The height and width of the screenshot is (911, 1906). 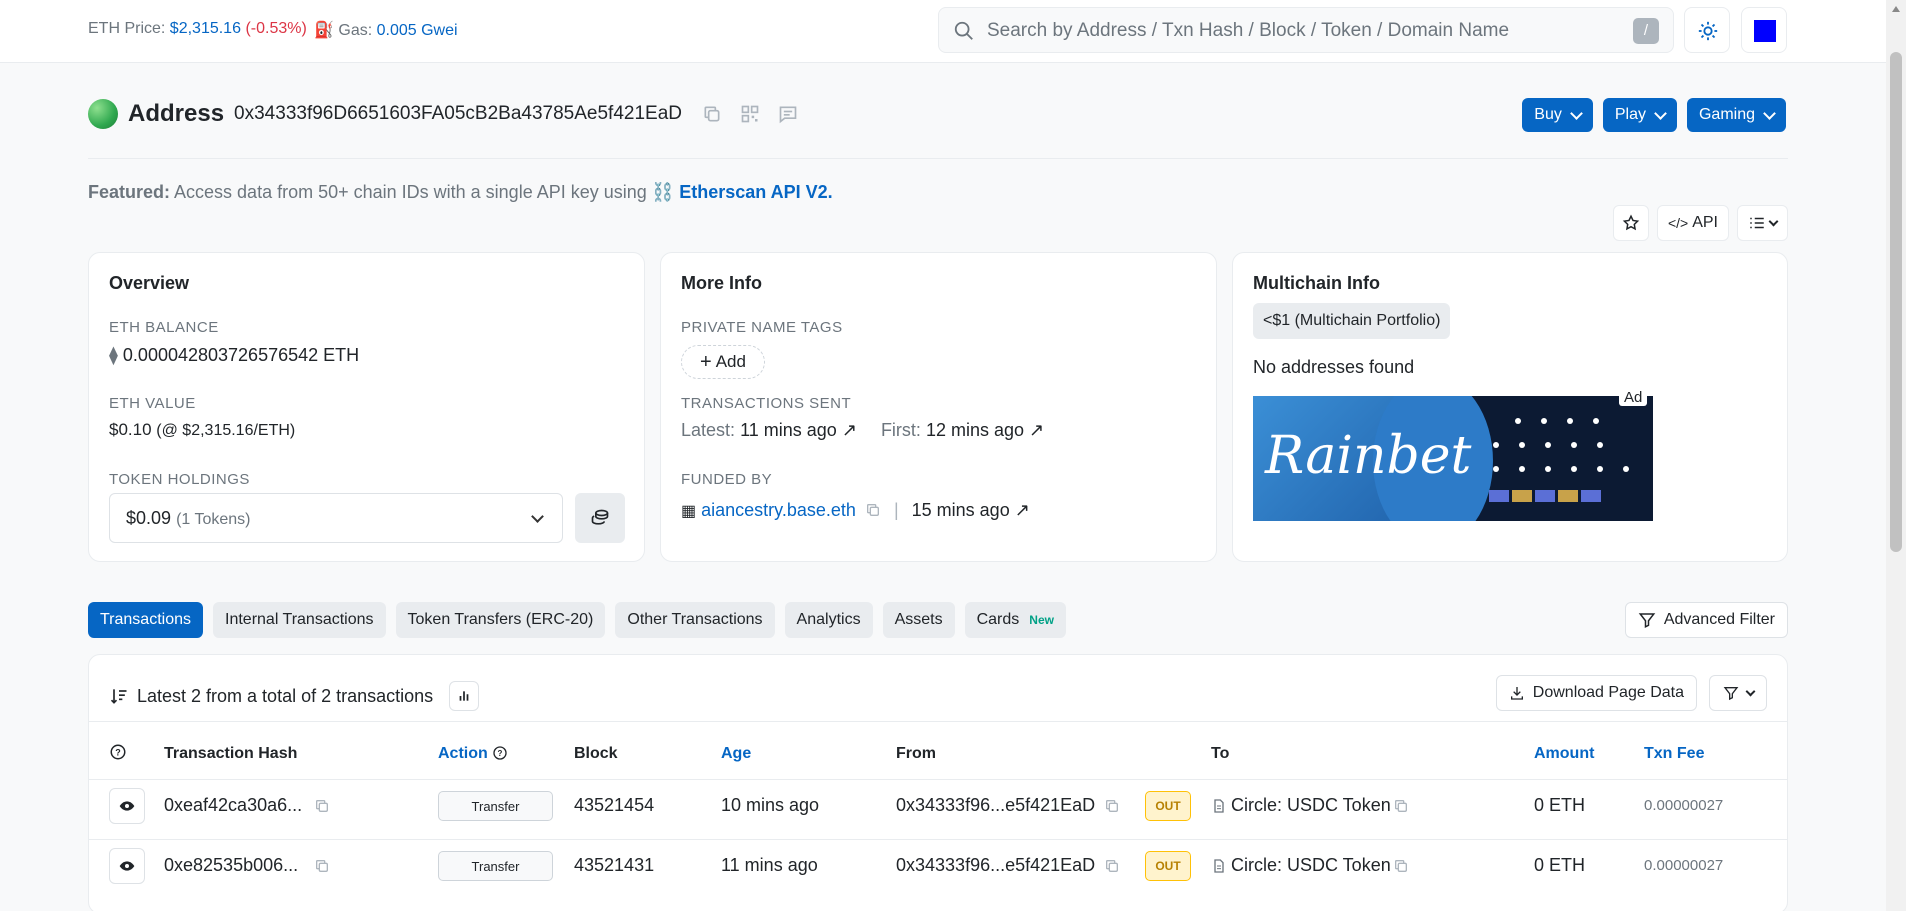 What do you see at coordinates (614, 865) in the screenshot?
I see `block-link: 43521431` at bounding box center [614, 865].